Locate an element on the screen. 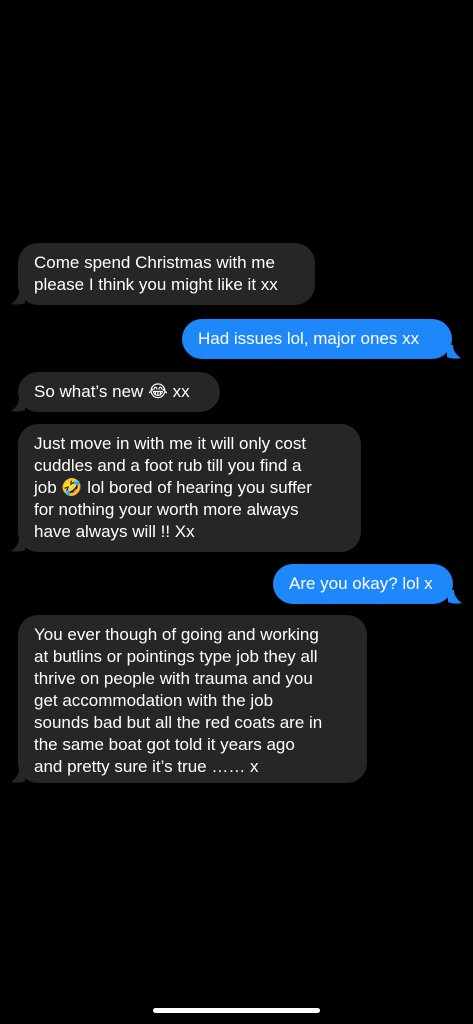 This screenshot has height=1024, width=473. outgoing-message-bubble: Are you okay? lol x is located at coordinates (363, 584).